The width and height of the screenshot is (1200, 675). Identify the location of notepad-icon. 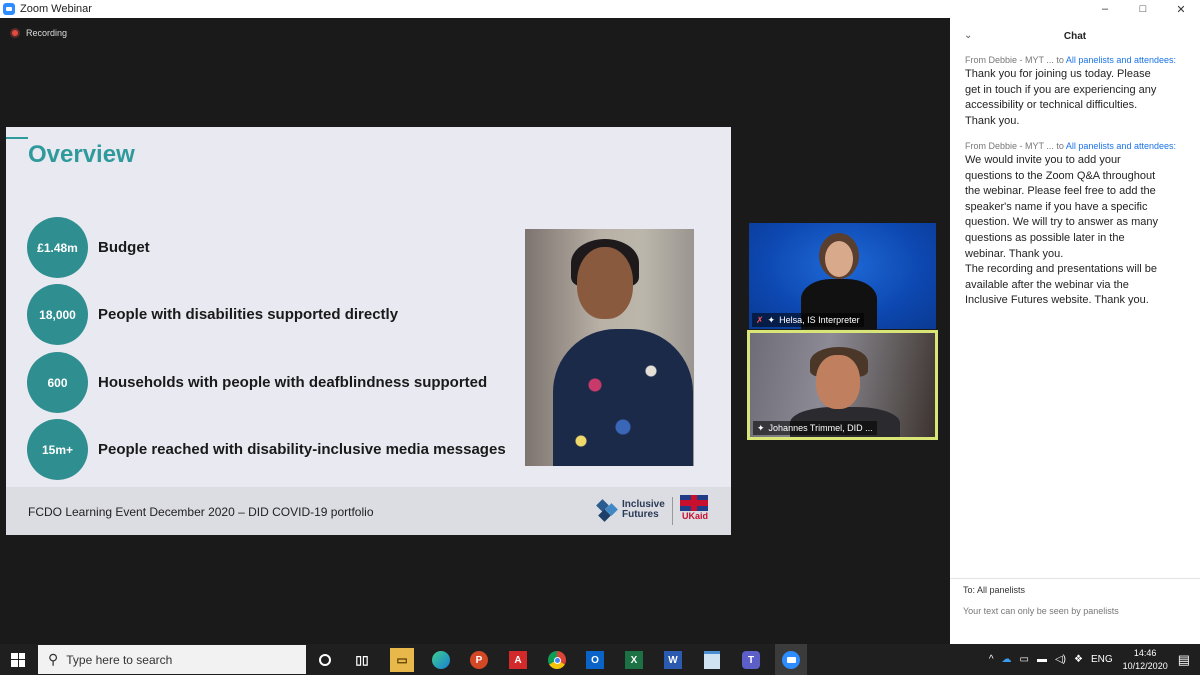
(712, 660).